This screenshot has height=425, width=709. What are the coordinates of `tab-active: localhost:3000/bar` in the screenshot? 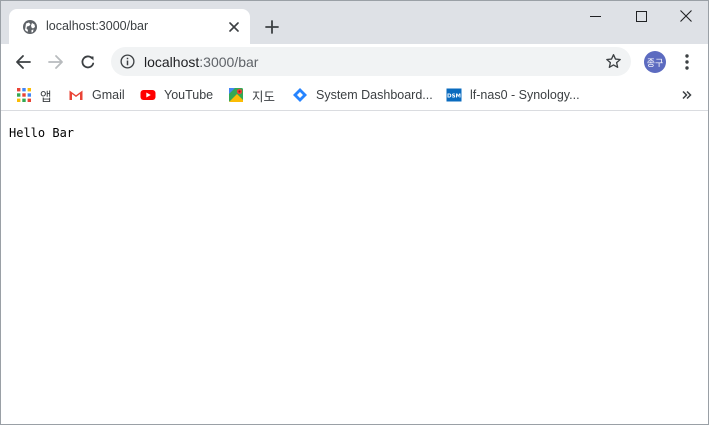 It's located at (129, 26).